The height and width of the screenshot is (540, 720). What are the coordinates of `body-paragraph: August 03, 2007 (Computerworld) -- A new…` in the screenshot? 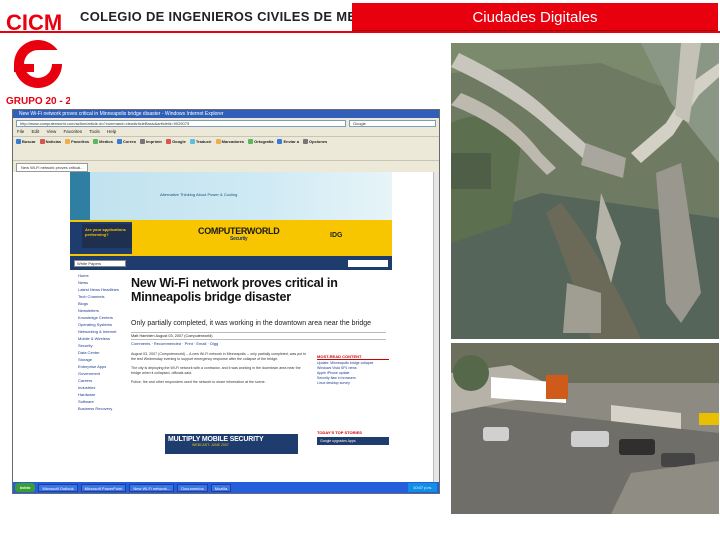 It's located at (219, 357).